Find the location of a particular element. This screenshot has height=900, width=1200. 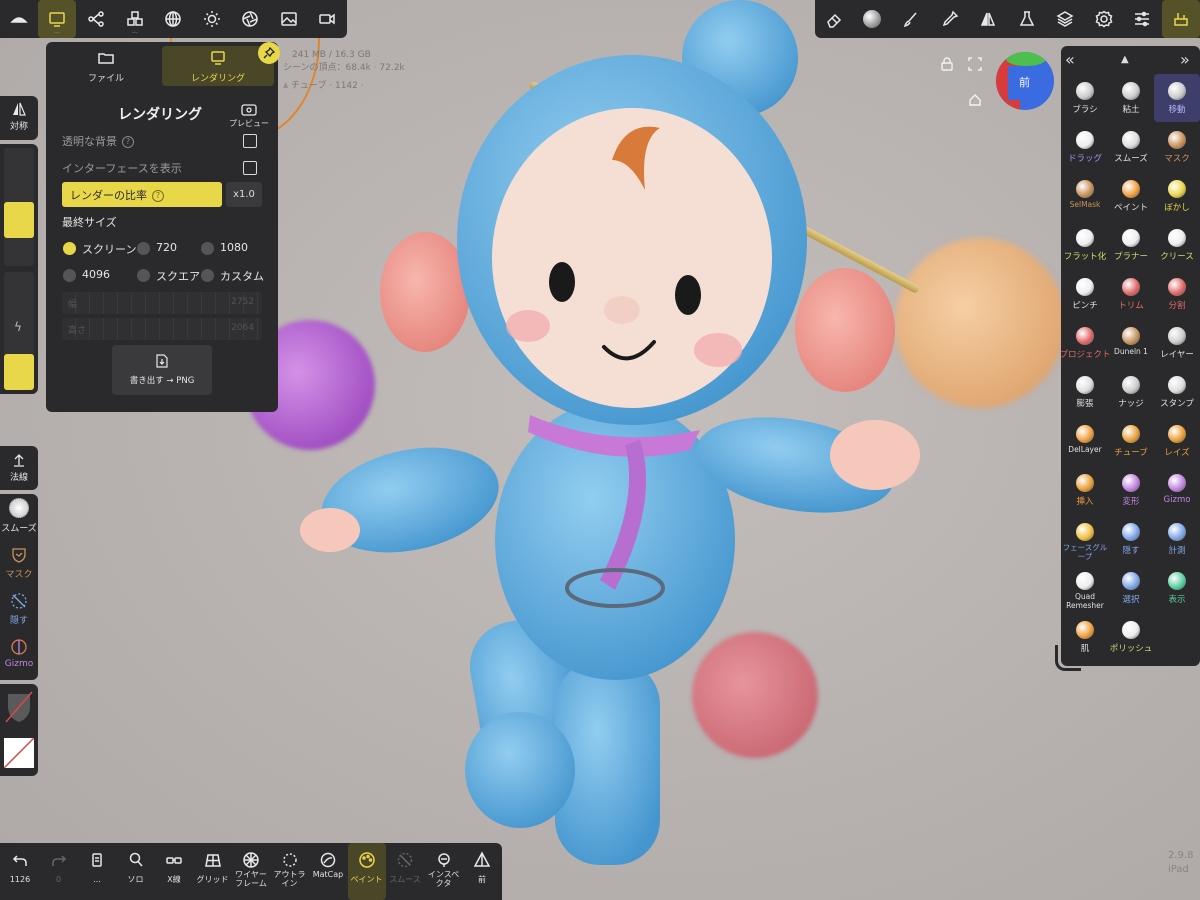

transparent-bg-checkbox is located at coordinates (250, 141).